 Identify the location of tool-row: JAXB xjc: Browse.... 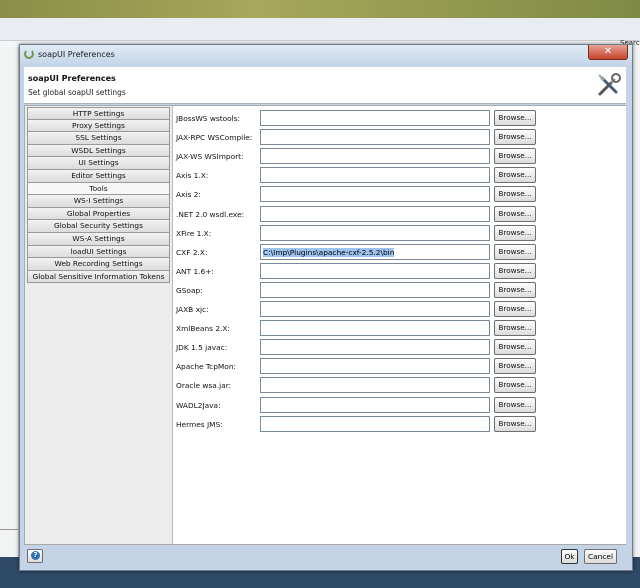
(399, 310).